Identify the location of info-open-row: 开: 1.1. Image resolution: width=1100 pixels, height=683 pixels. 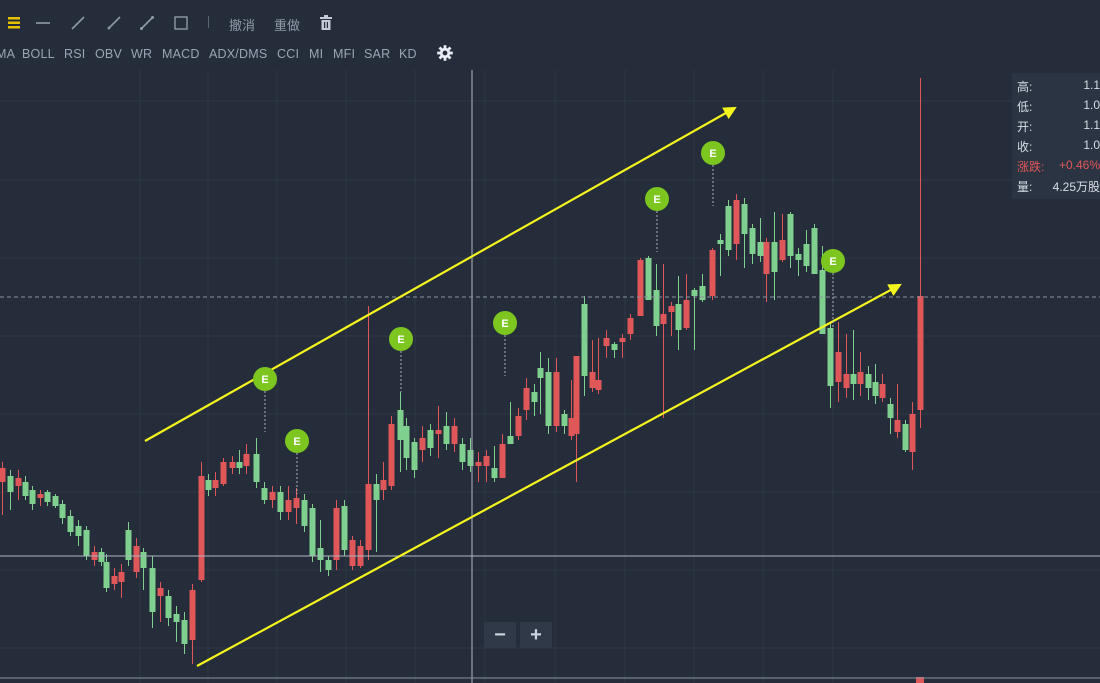
(1058, 128).